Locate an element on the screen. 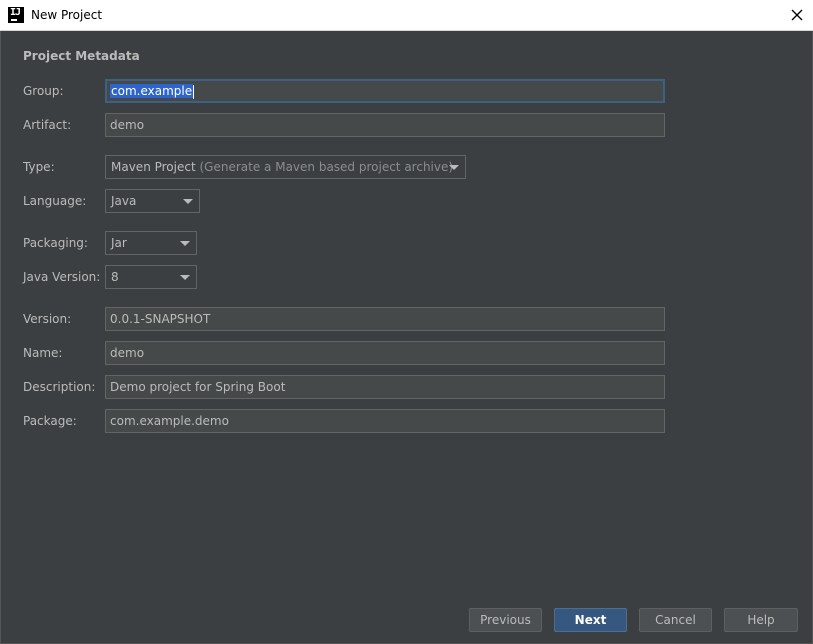  version-field: 0.0.1-SNAPSHOT is located at coordinates (385, 319).